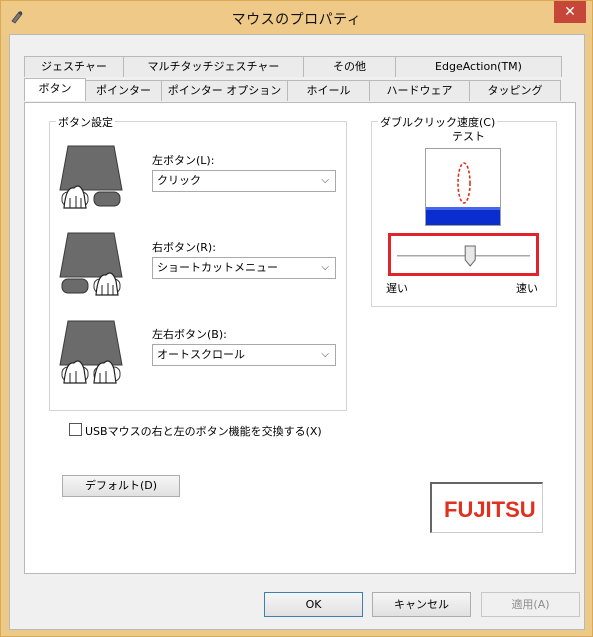 Image resolution: width=593 pixels, height=637 pixels. I want to click on right-button-label: 右ボタン(R):, so click(184, 247).